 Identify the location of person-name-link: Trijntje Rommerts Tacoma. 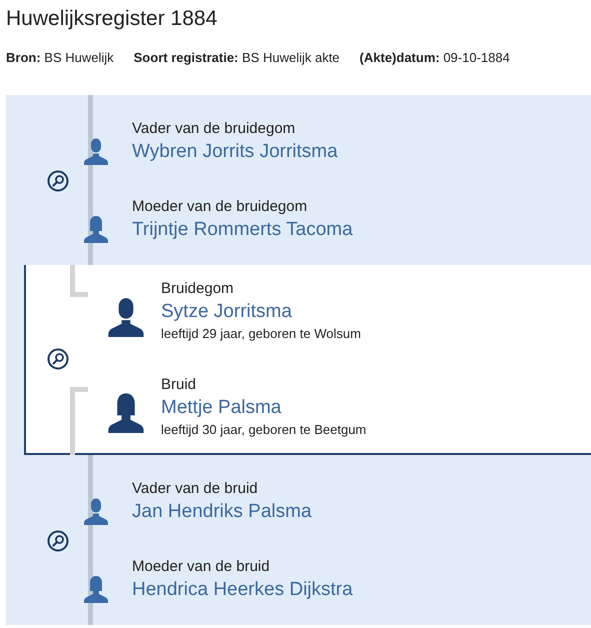
(242, 230).